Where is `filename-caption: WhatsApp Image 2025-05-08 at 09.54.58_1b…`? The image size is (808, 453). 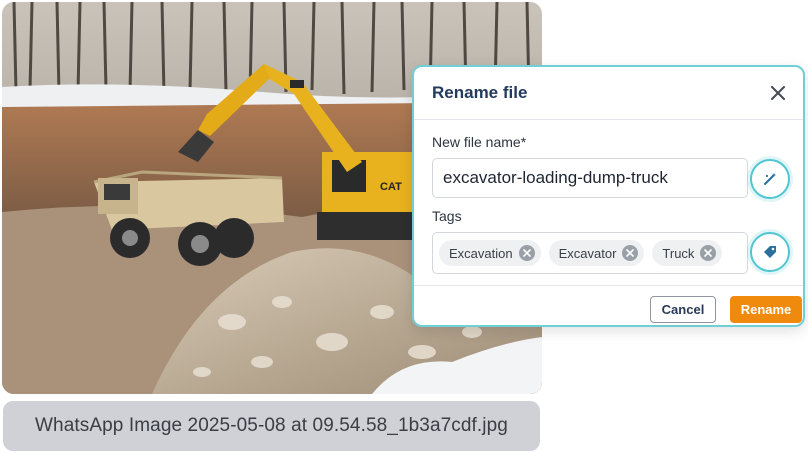
filename-caption: WhatsApp Image 2025-05-08 at 09.54.58_1b… is located at coordinates (271, 426).